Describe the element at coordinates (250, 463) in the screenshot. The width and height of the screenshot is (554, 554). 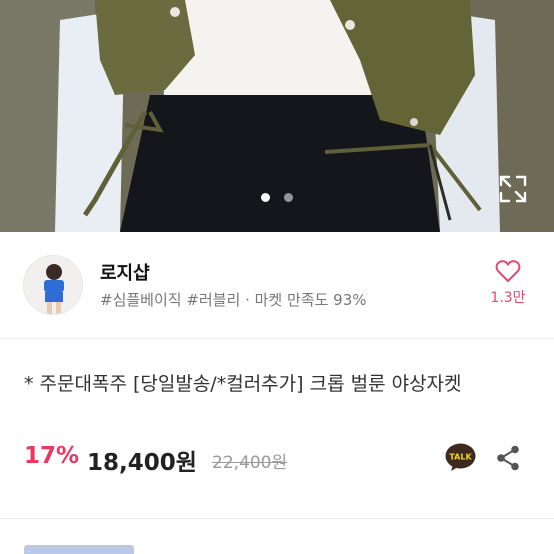
I see `original-price: 22,400원` at that location.